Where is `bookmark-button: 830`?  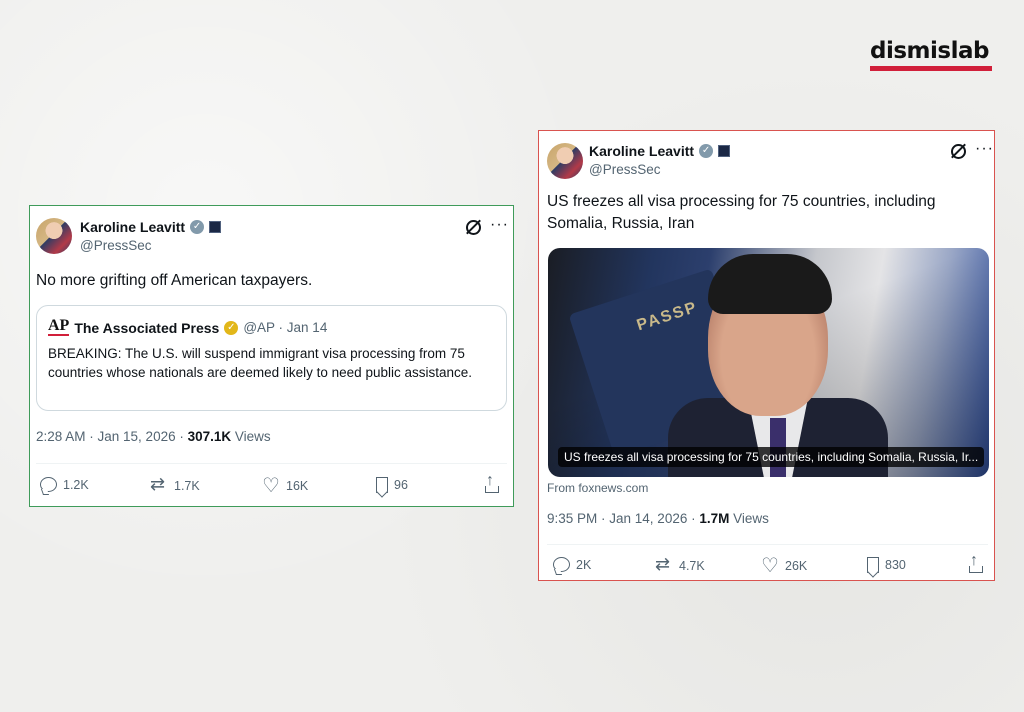 bookmark-button: 830 is located at coordinates (886, 565).